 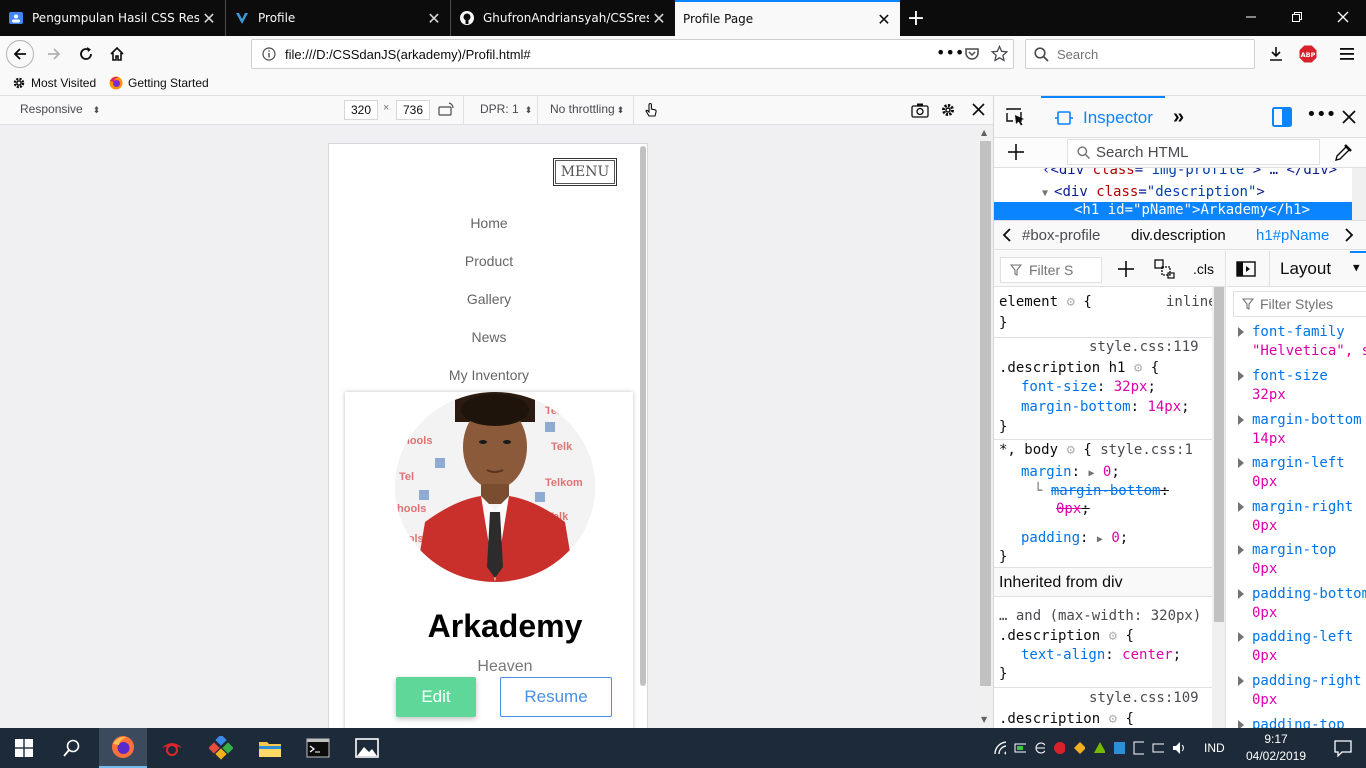 I want to click on computed-prop: margin-right, so click(x=1302, y=507).